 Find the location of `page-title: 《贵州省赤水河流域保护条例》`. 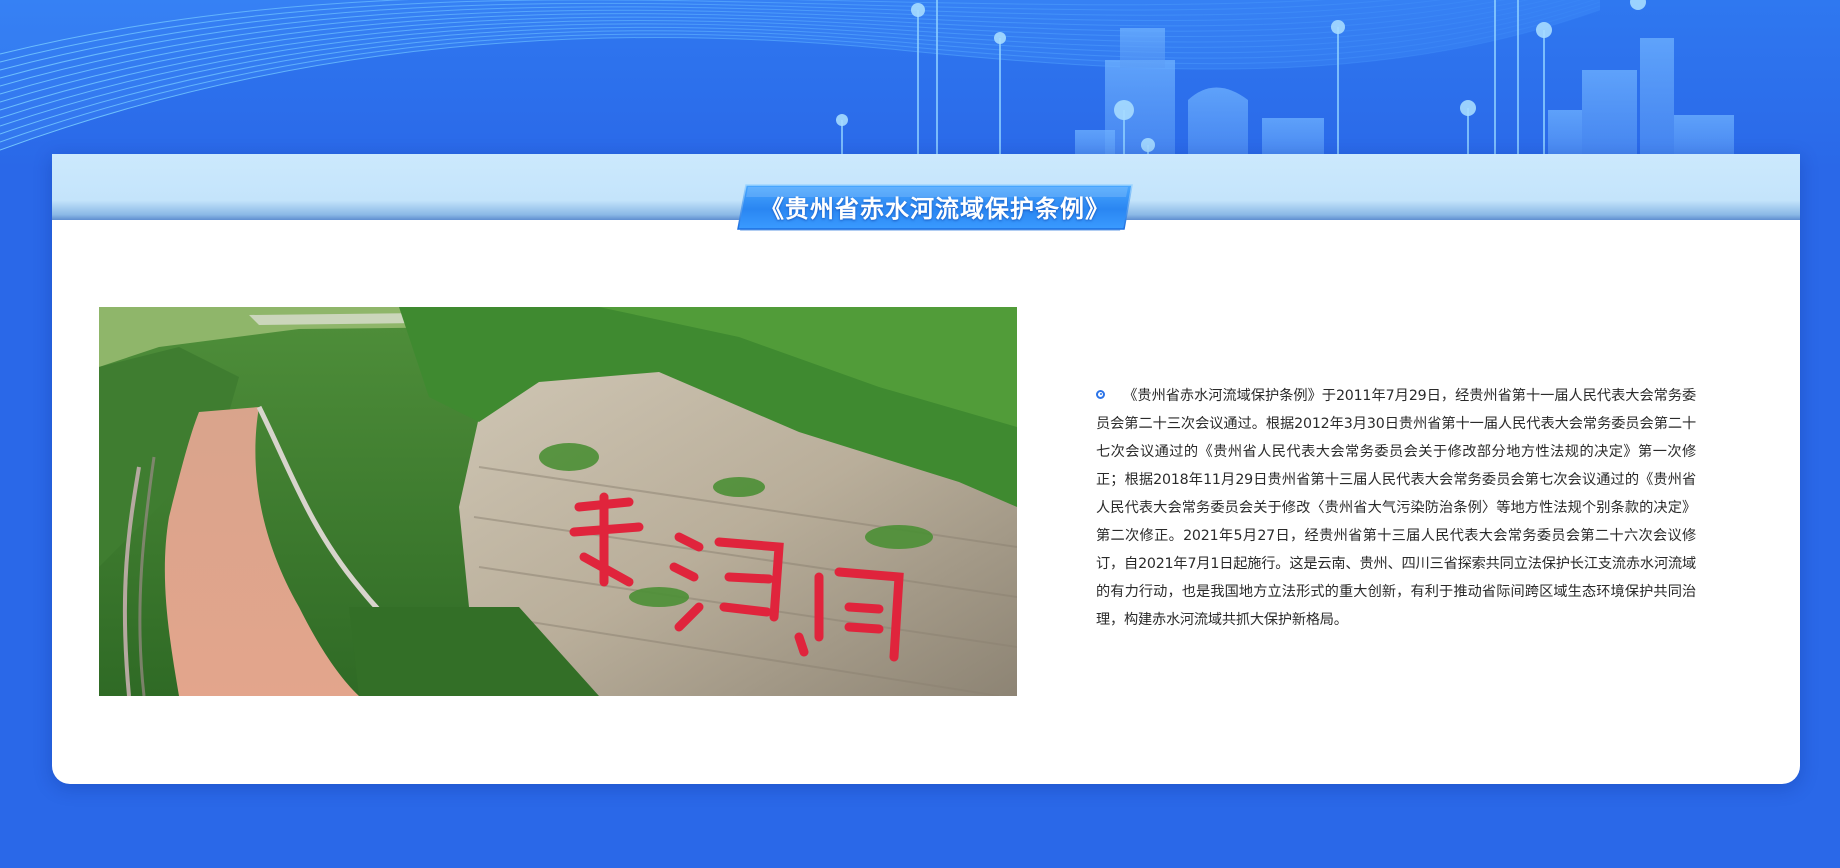

page-title: 《贵州省赤水河流域保护条例》 is located at coordinates (935, 209).